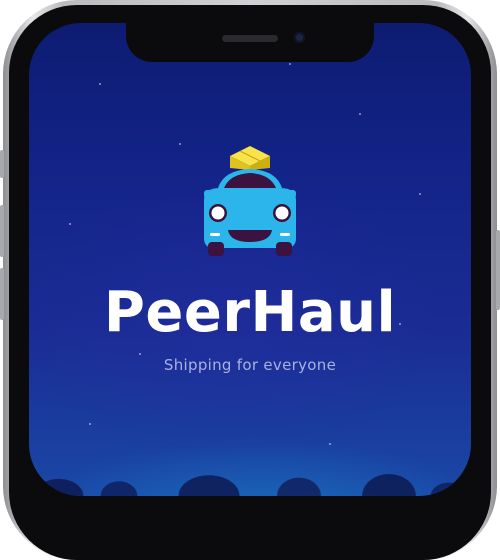  What do you see at coordinates (2, 231) in the screenshot?
I see `volume-up-button` at bounding box center [2, 231].